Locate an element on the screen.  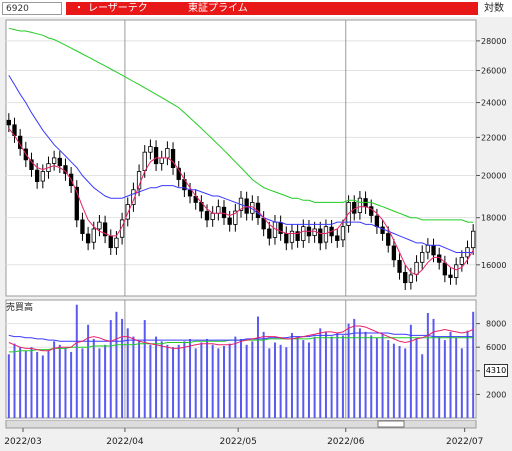
price-tick-label: 22000 is located at coordinates (493, 137).